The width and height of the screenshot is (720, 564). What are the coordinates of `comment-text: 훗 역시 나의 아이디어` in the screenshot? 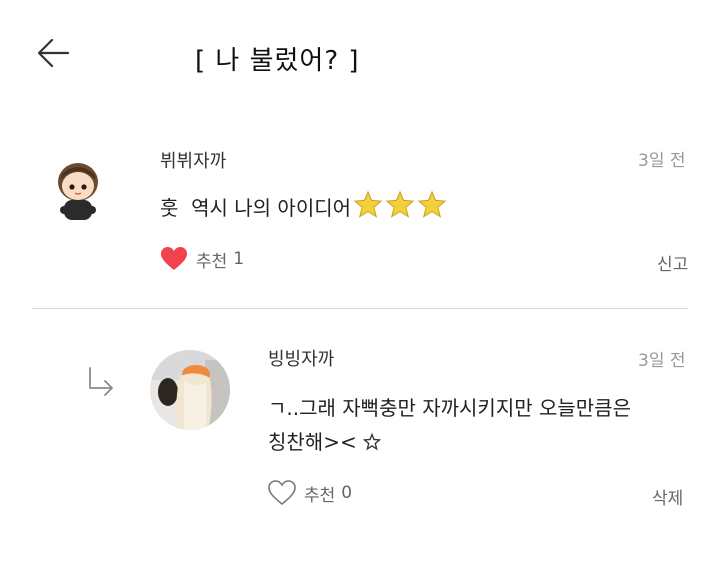 It's located at (303, 205).